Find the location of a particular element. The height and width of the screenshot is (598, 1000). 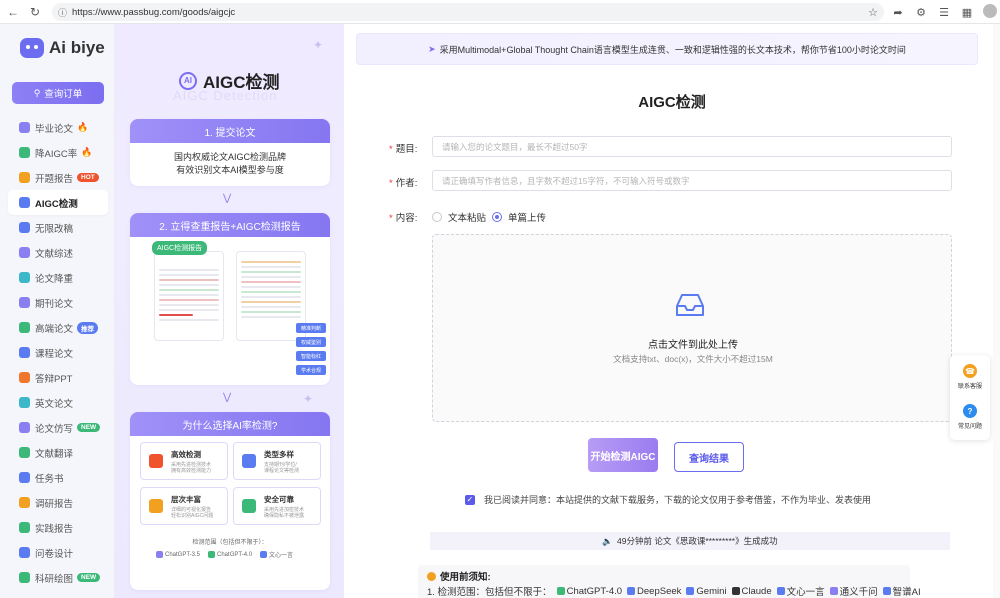

speaker-icon: 🔈 is located at coordinates (607, 540).